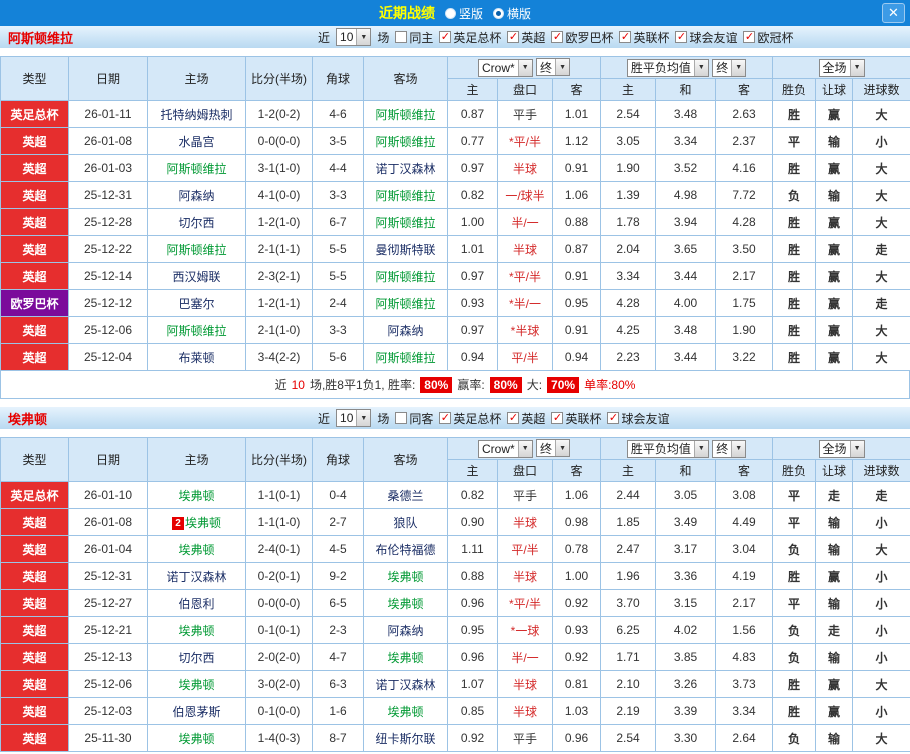  I want to click on home-team: 托特纳姆热刺, so click(196, 114).